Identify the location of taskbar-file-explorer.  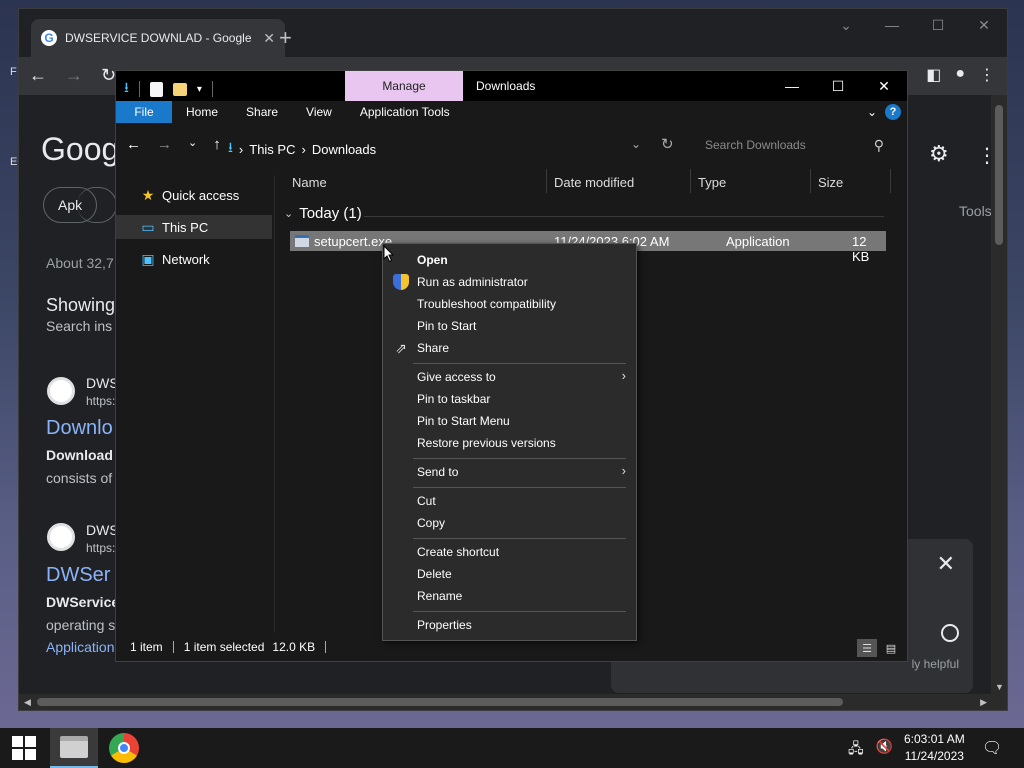
(74, 748).